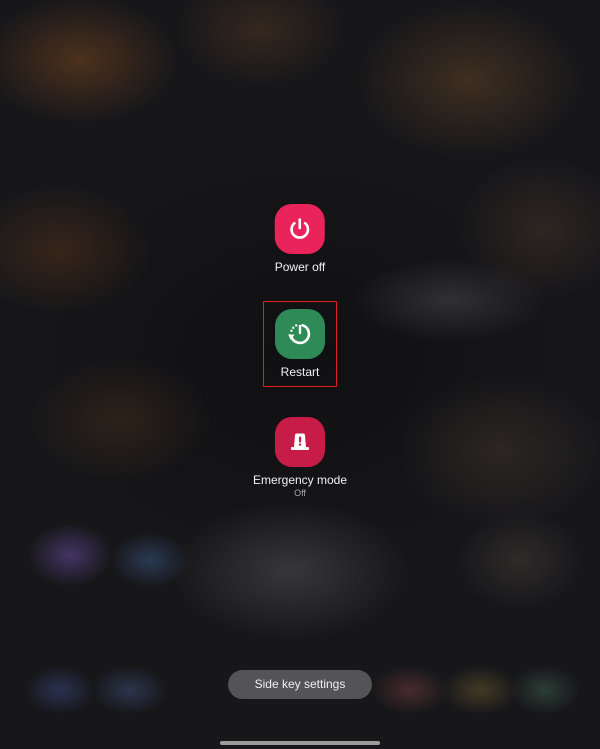  What do you see at coordinates (299, 229) in the screenshot?
I see `power-icon` at bounding box center [299, 229].